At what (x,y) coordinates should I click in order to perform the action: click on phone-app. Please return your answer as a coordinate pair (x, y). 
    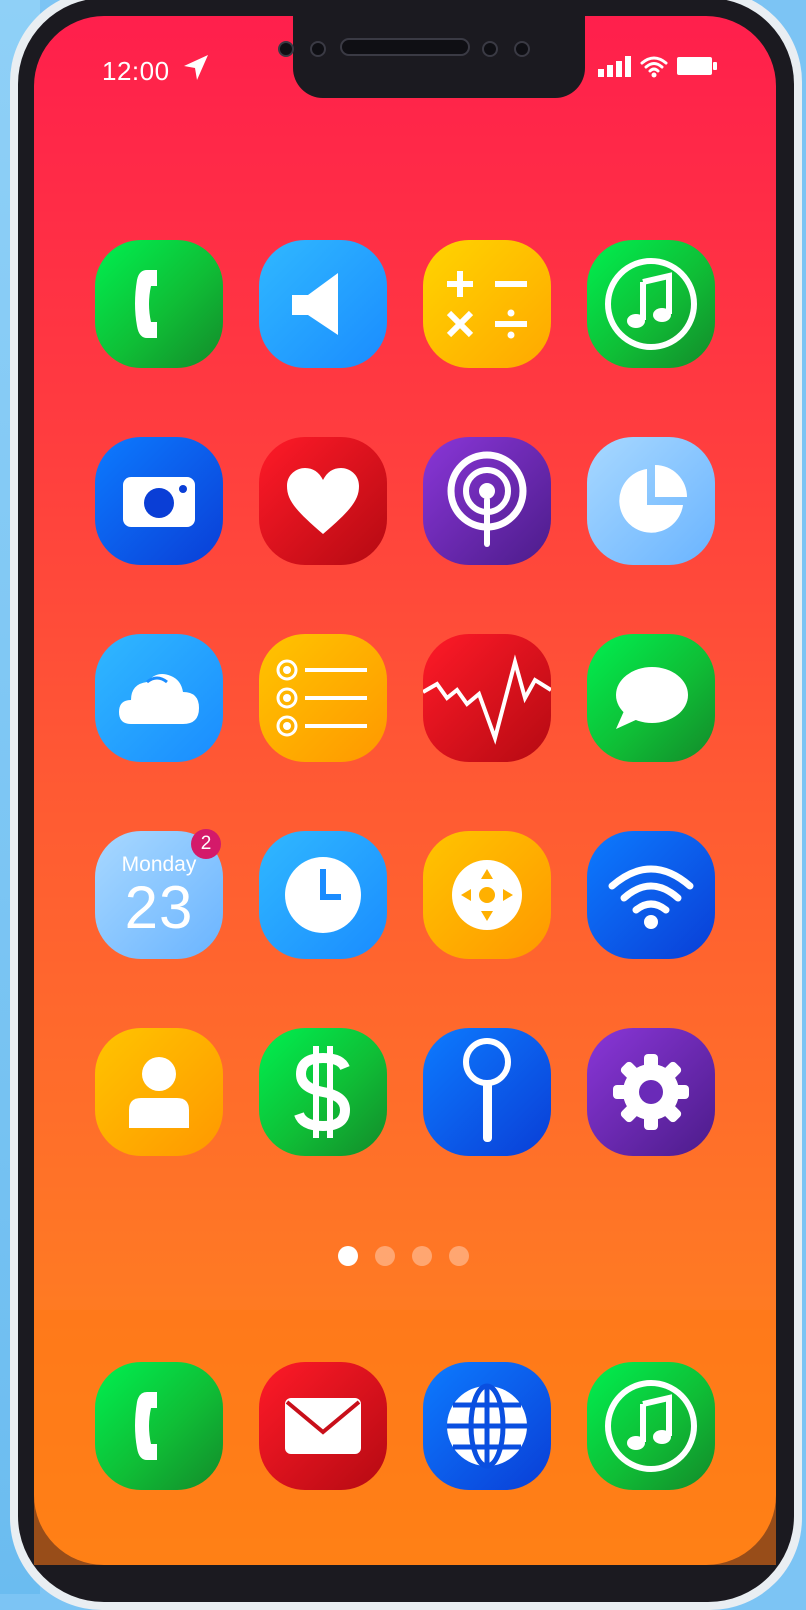
    Looking at the image, I should click on (159, 304).